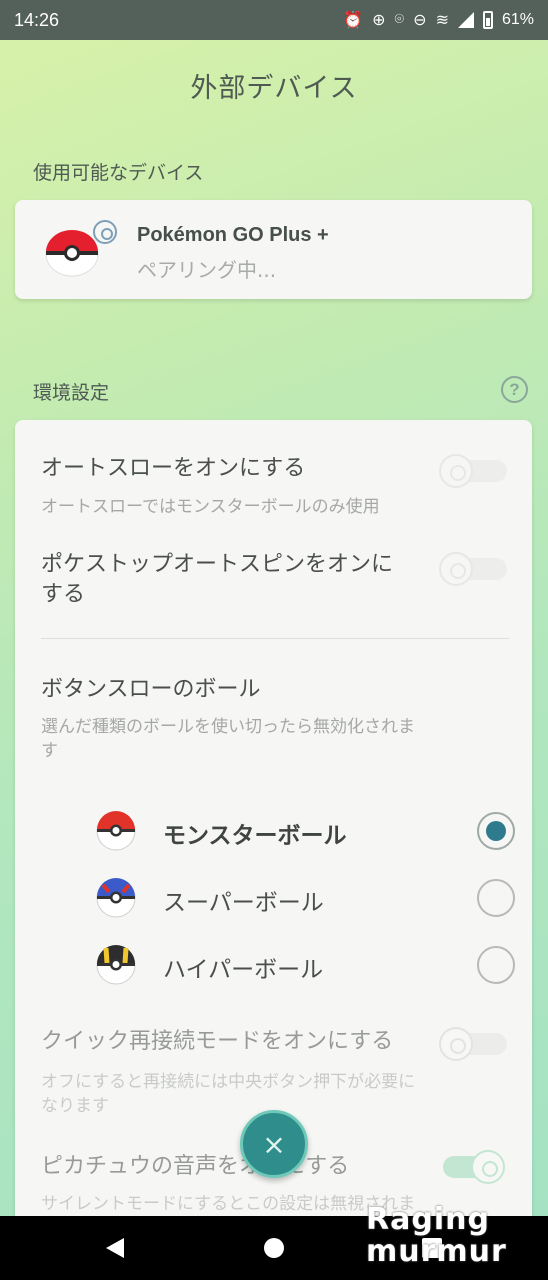 This screenshot has height=1280, width=548. Describe the element at coordinates (243, 903) in the screenshot. I see `ball-label: スーパーボール` at that location.